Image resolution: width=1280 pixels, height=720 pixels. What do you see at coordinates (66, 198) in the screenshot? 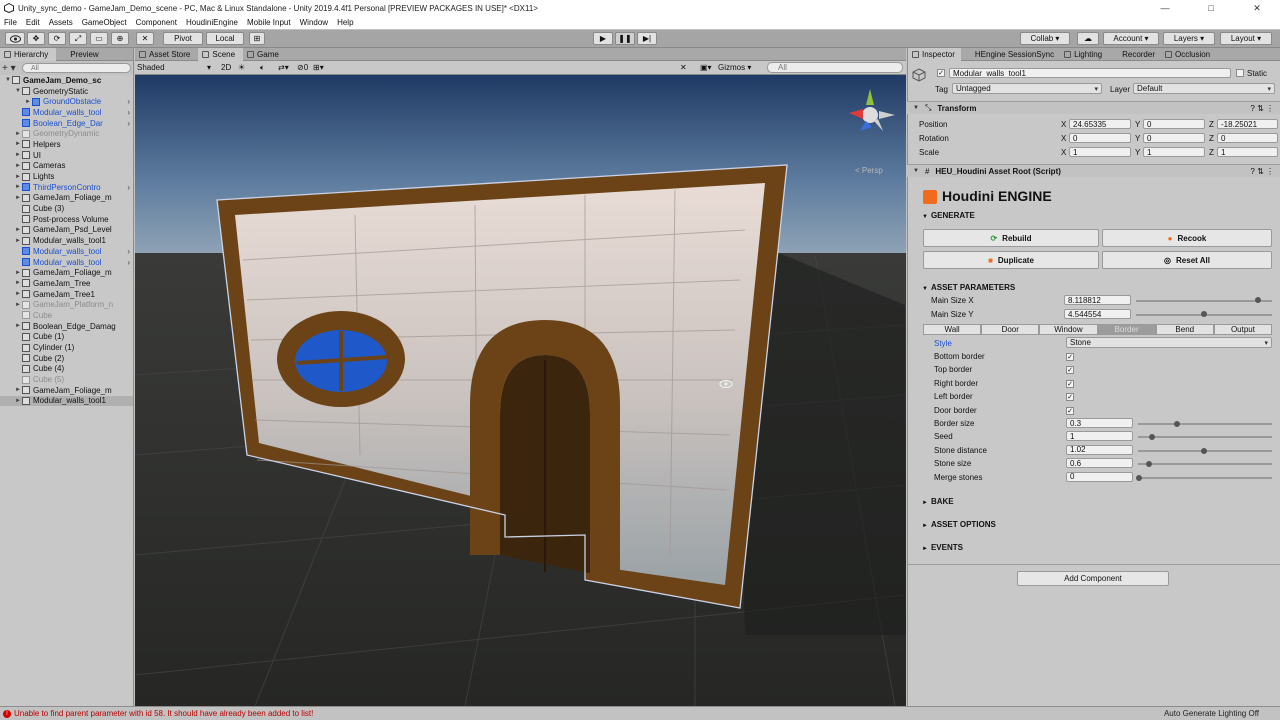
I see `hierarchy-item: ► GameJam_Foliage_m` at bounding box center [66, 198].